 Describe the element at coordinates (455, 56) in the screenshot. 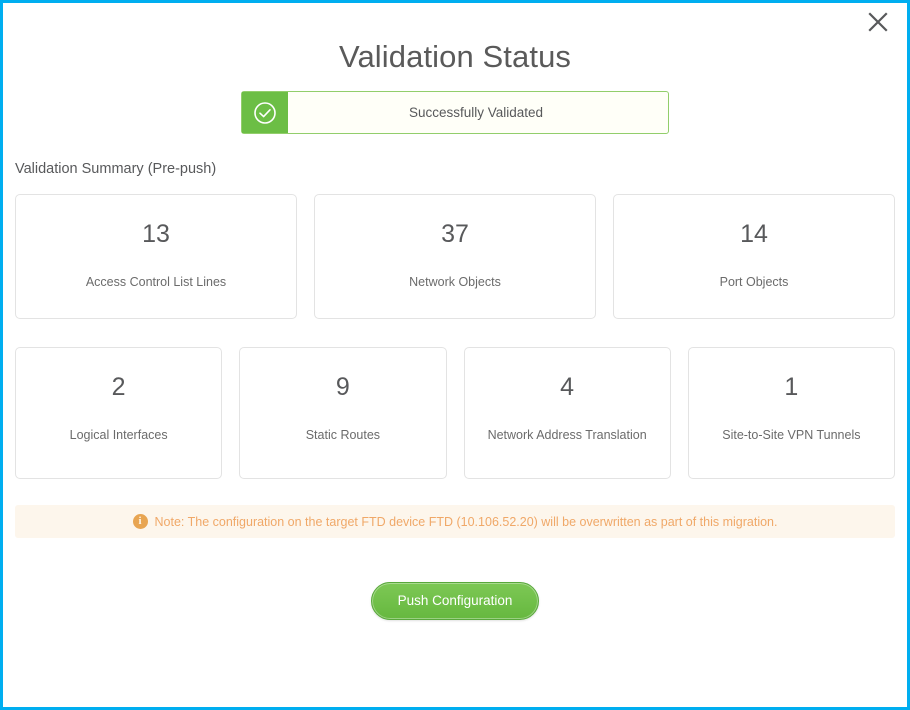

I see `page-title: Validation Status` at that location.